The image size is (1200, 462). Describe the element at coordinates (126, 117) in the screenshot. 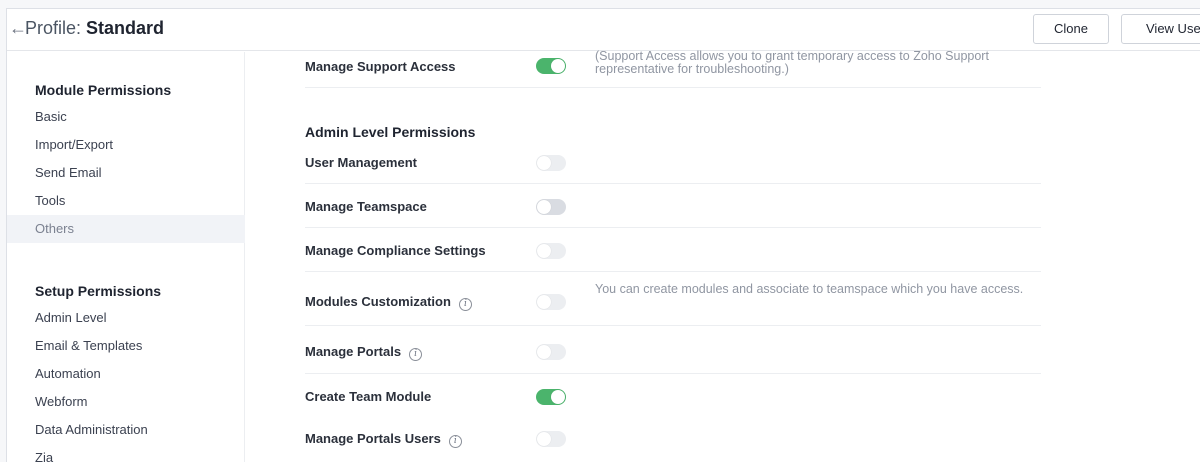

I see `sidebar-item-basic: Basic` at that location.